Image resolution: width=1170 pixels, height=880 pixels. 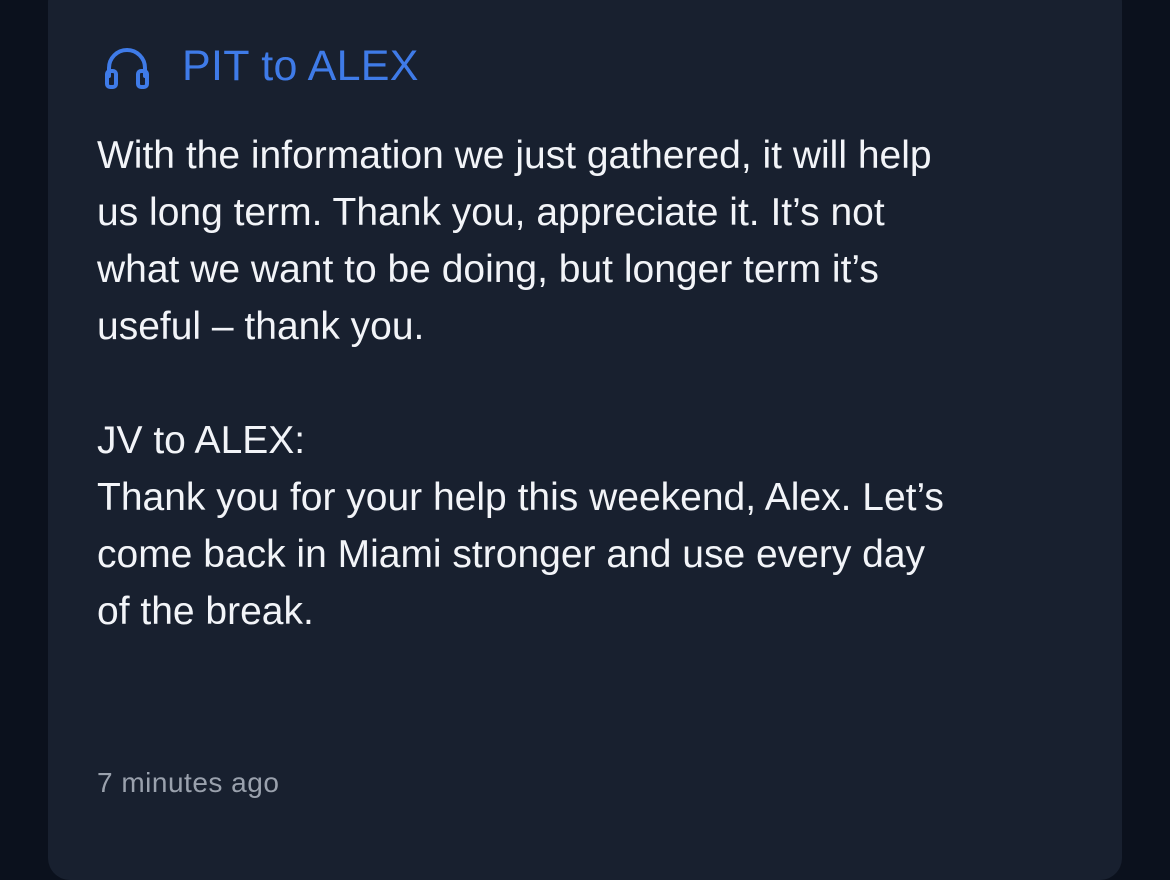 What do you see at coordinates (300, 66) in the screenshot?
I see `notification-title: PIT to ALEX` at bounding box center [300, 66].